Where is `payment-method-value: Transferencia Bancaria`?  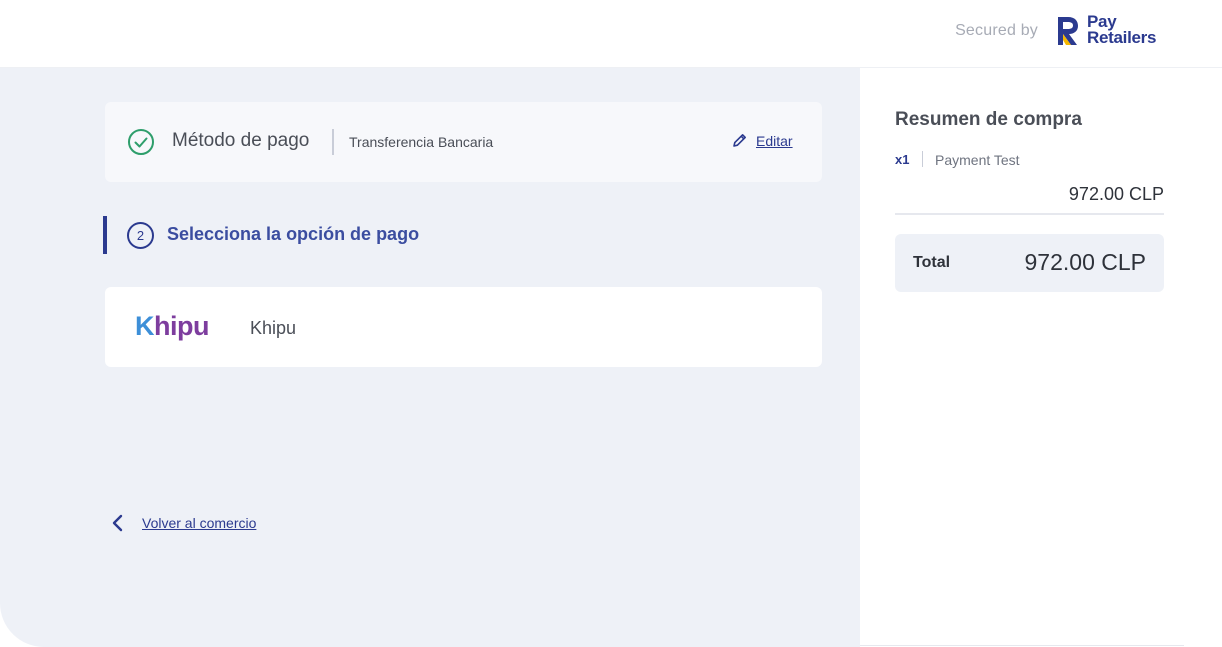
payment-method-value: Transferencia Bancaria is located at coordinates (421, 142).